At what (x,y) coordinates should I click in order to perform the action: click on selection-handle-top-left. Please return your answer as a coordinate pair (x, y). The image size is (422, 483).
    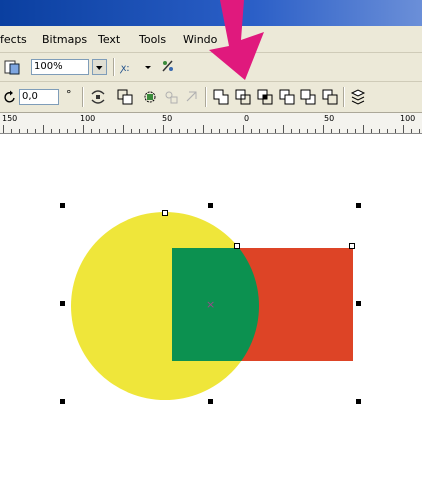
    Looking at the image, I should click on (62, 205).